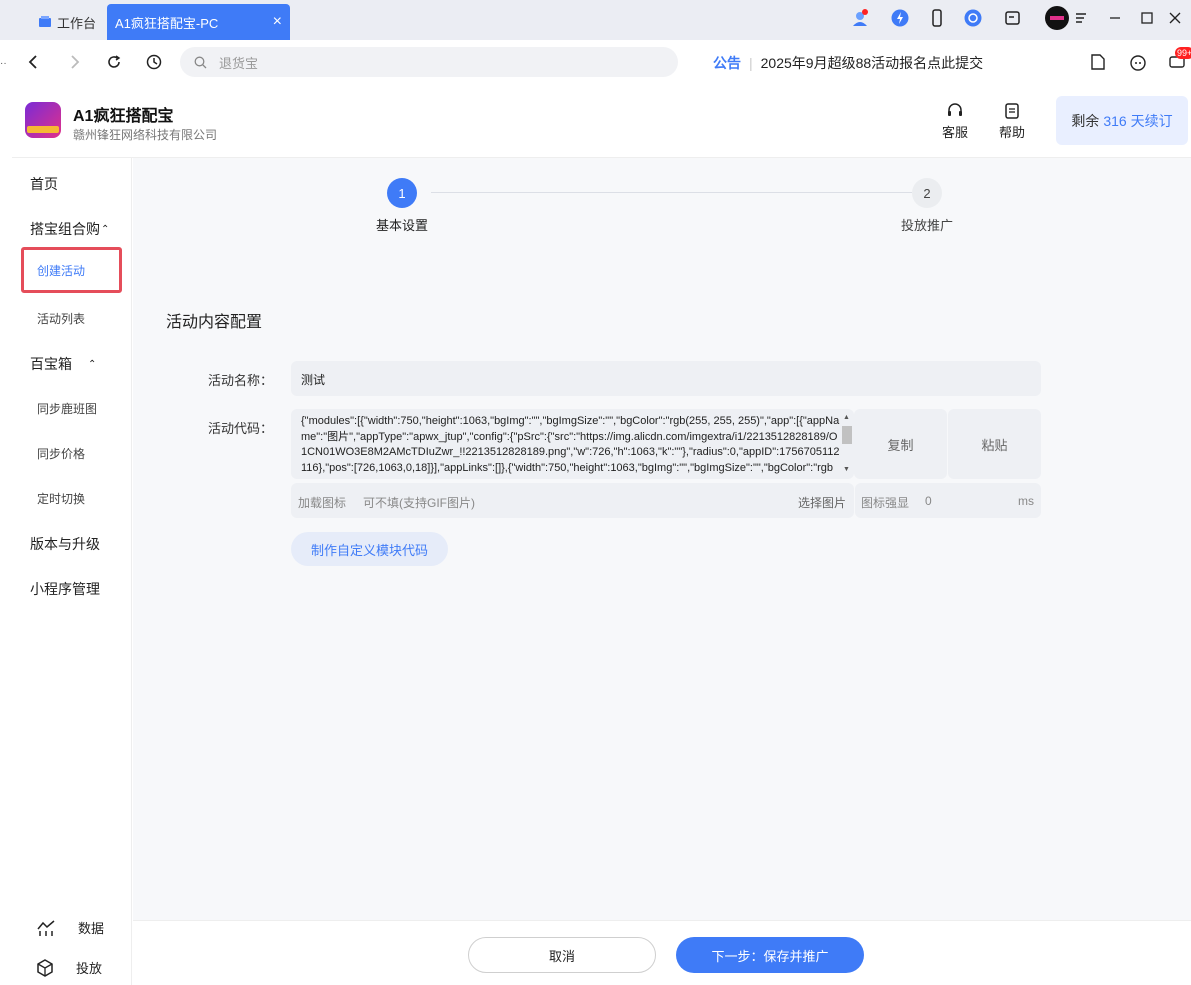 The width and height of the screenshot is (1191, 985). What do you see at coordinates (214, 322) in the screenshot?
I see `section-title: 活动内容配置` at bounding box center [214, 322].